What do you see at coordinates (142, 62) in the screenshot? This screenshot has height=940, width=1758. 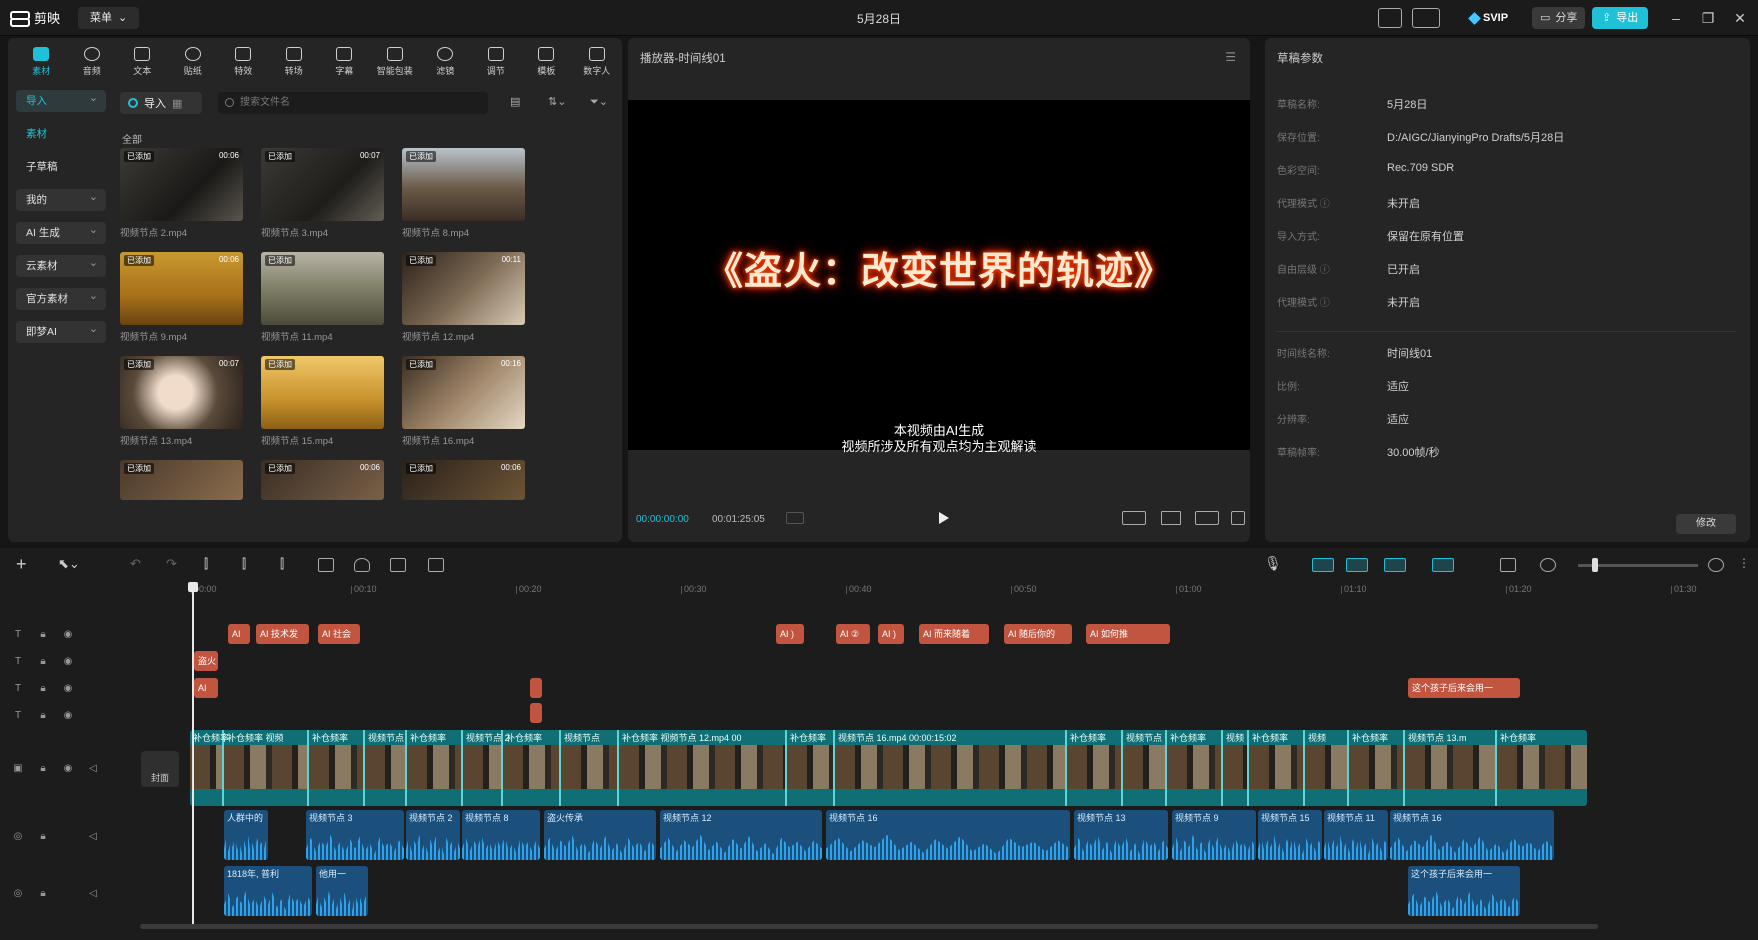 I see `tab-text: 文本` at bounding box center [142, 62].